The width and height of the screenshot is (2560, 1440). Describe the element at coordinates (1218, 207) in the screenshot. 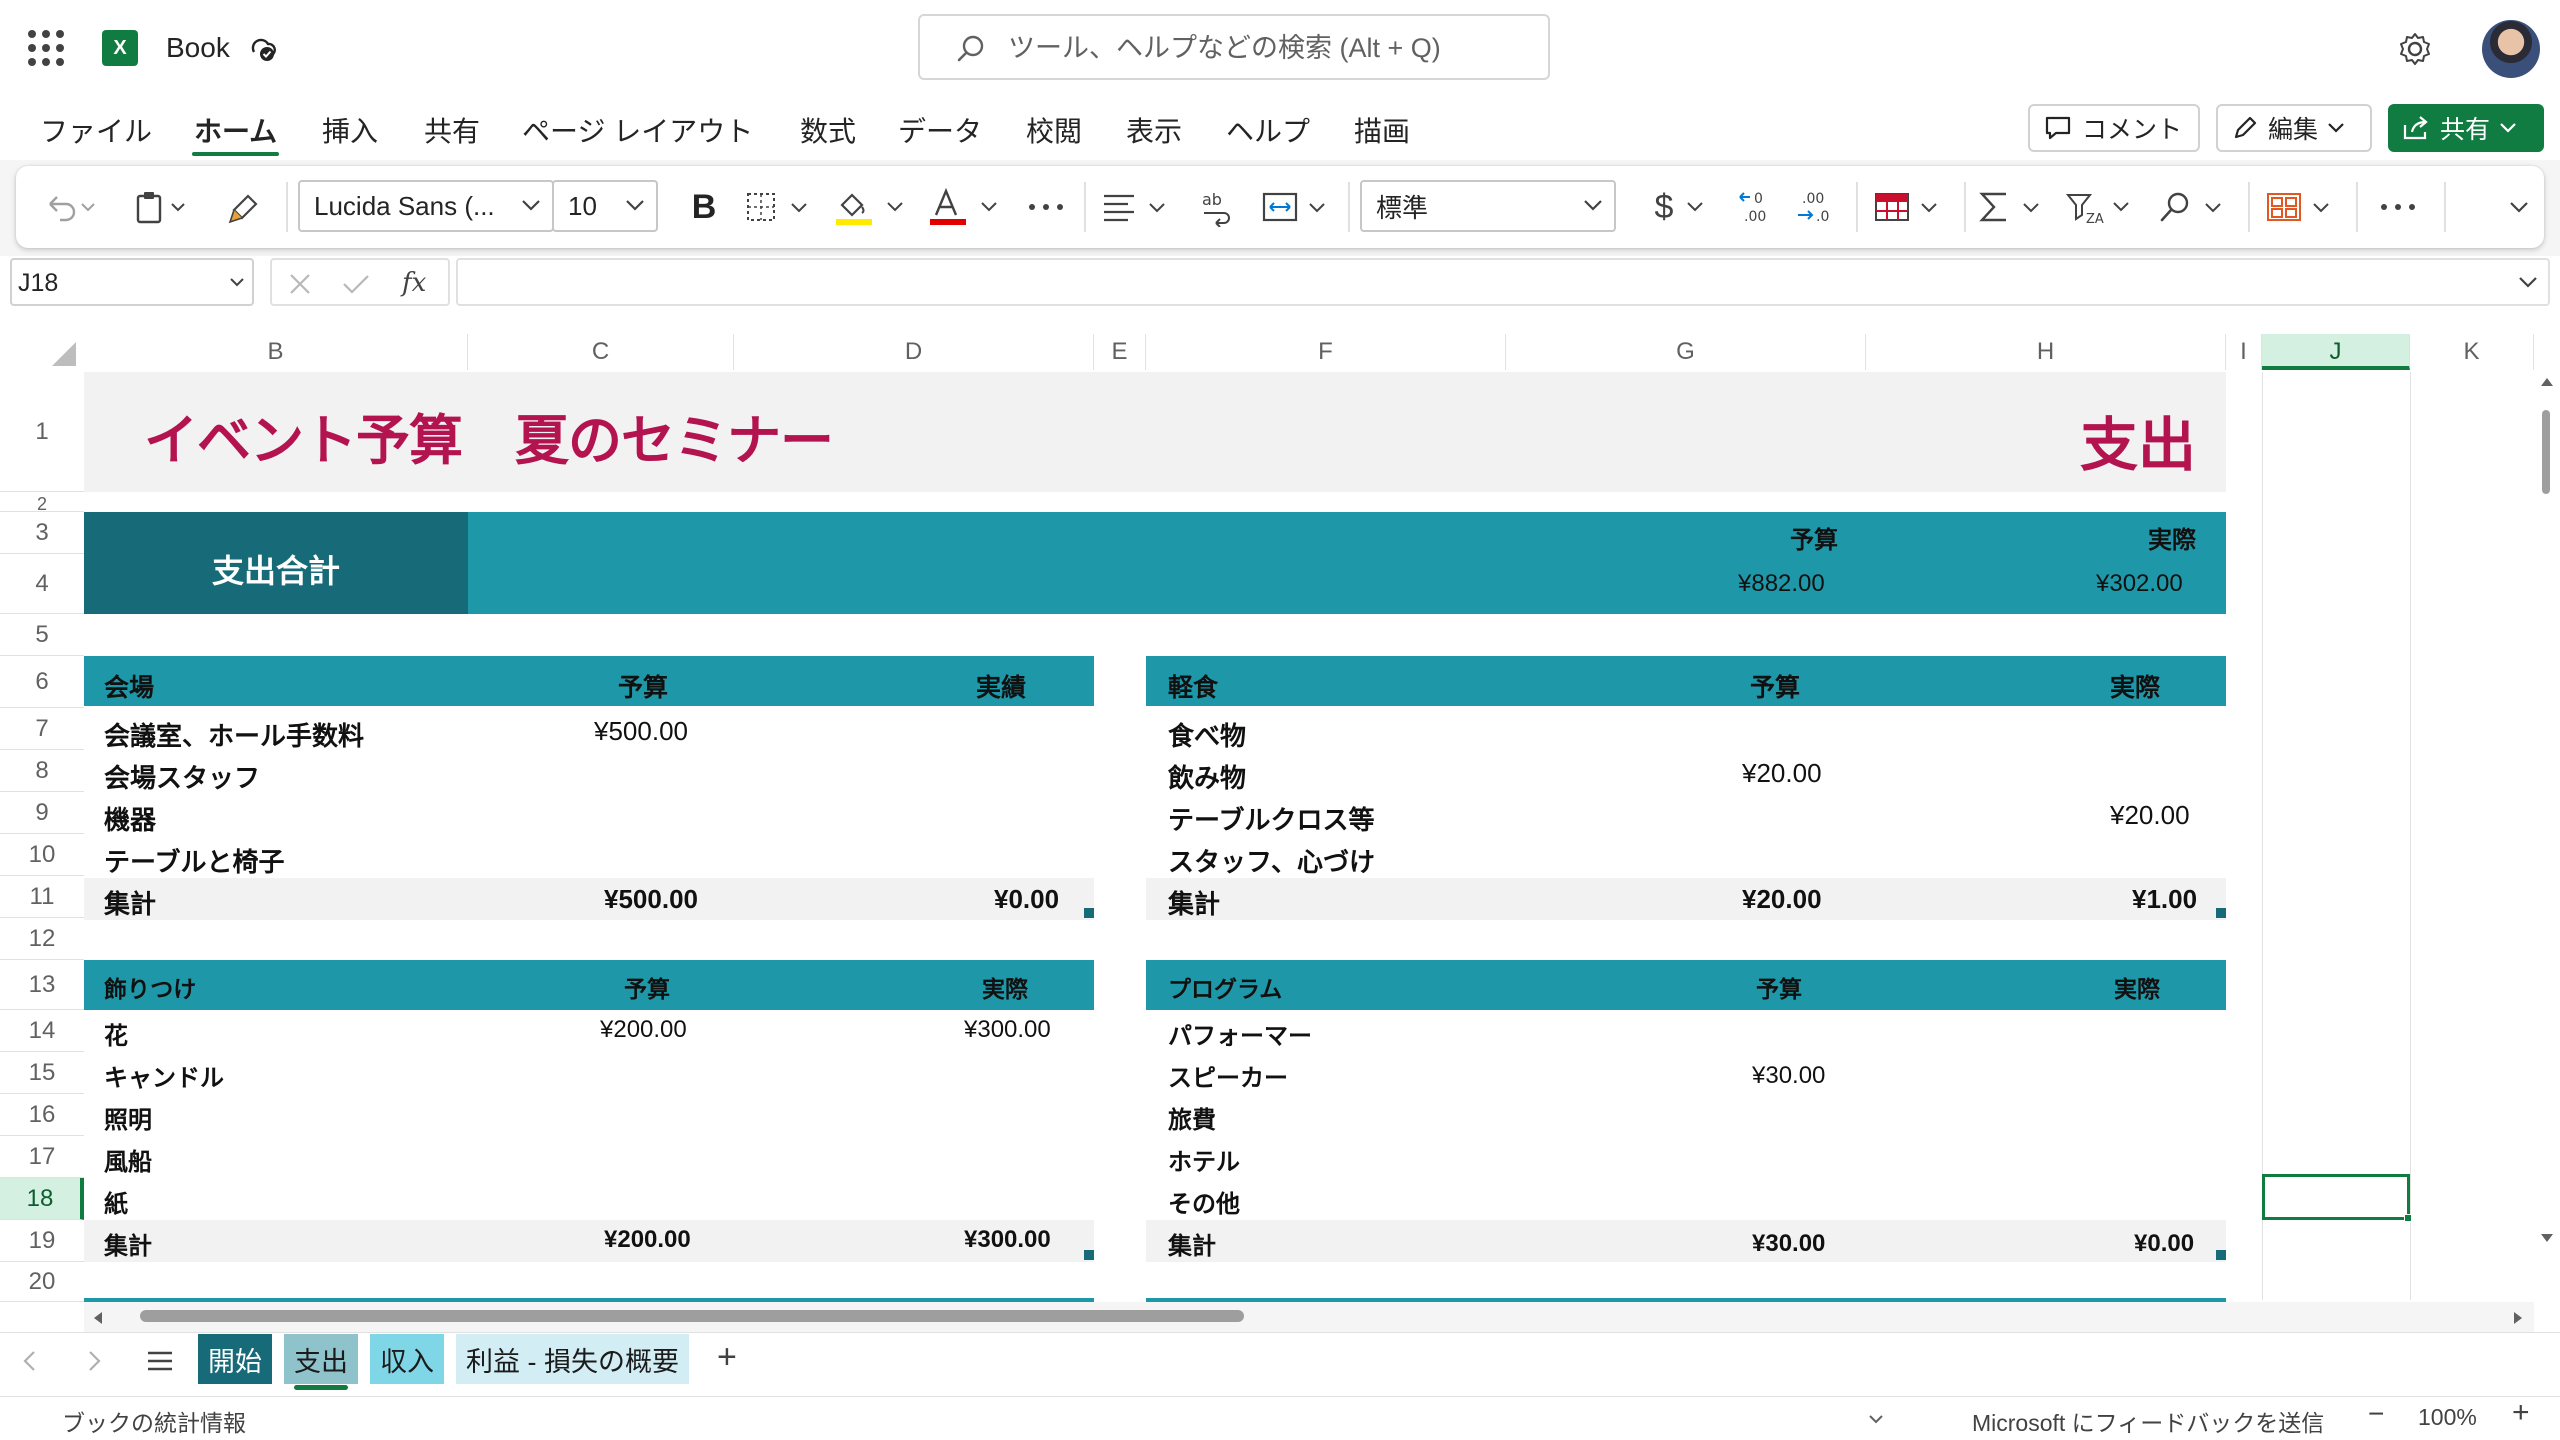

I see `wrap-text-button: ab` at that location.